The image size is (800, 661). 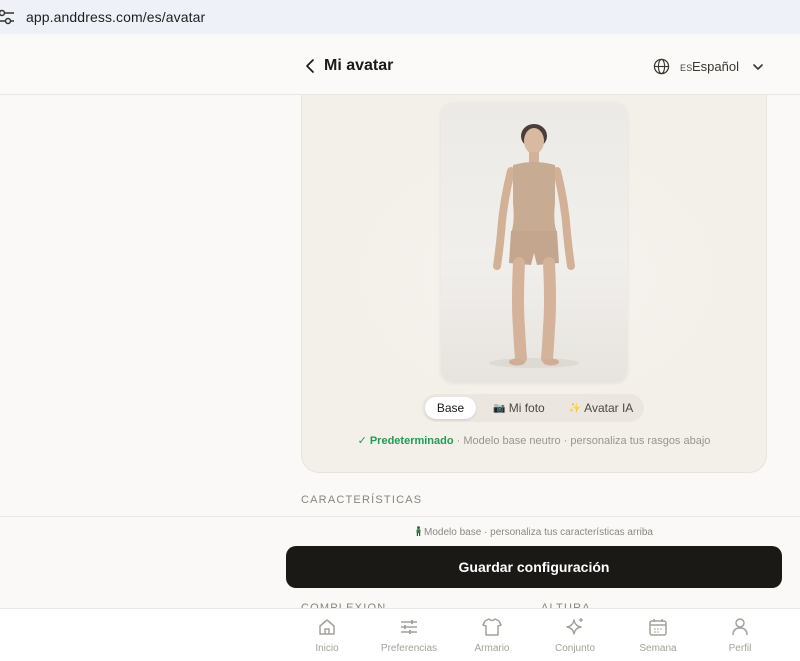 I want to click on nav-item-armario: Armario, so click(x=492, y=635).